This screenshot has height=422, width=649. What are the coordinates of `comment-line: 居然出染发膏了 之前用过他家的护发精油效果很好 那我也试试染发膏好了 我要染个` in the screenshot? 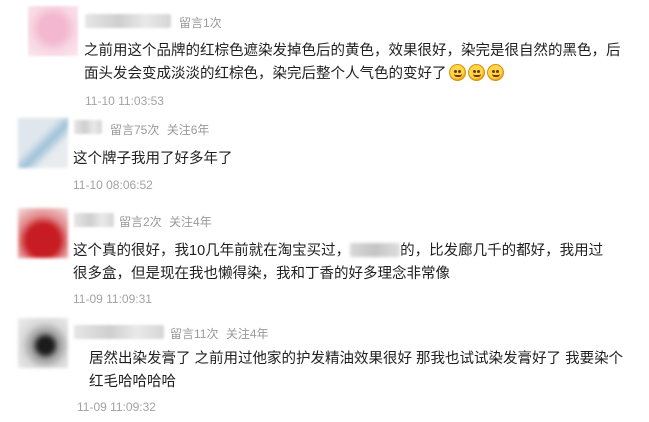 It's located at (356, 359).